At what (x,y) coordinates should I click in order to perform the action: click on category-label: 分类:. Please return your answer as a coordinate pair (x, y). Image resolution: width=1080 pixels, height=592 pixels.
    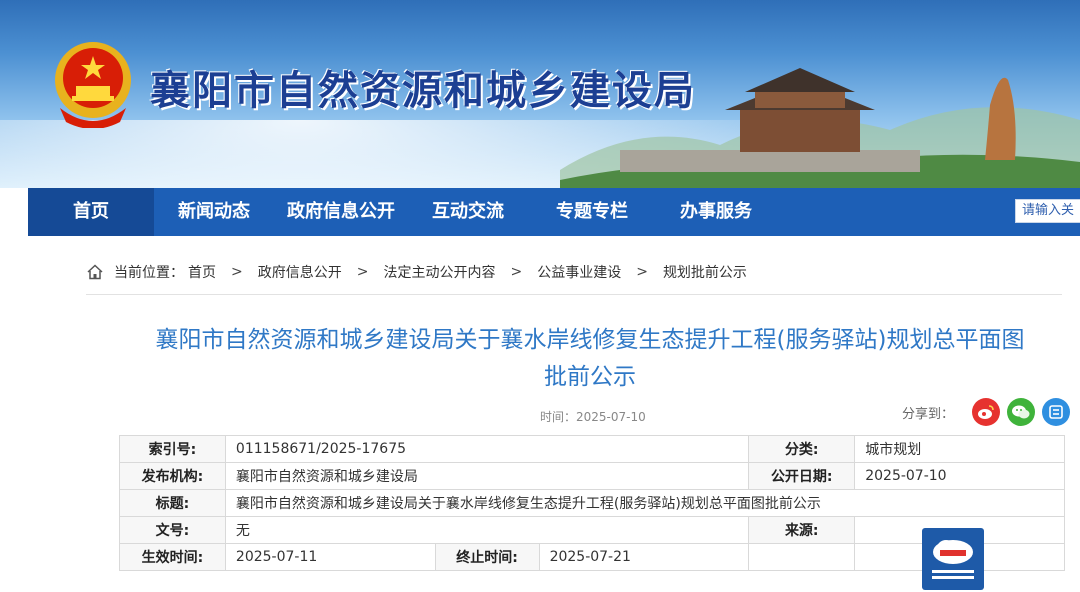
    Looking at the image, I should click on (802, 449).